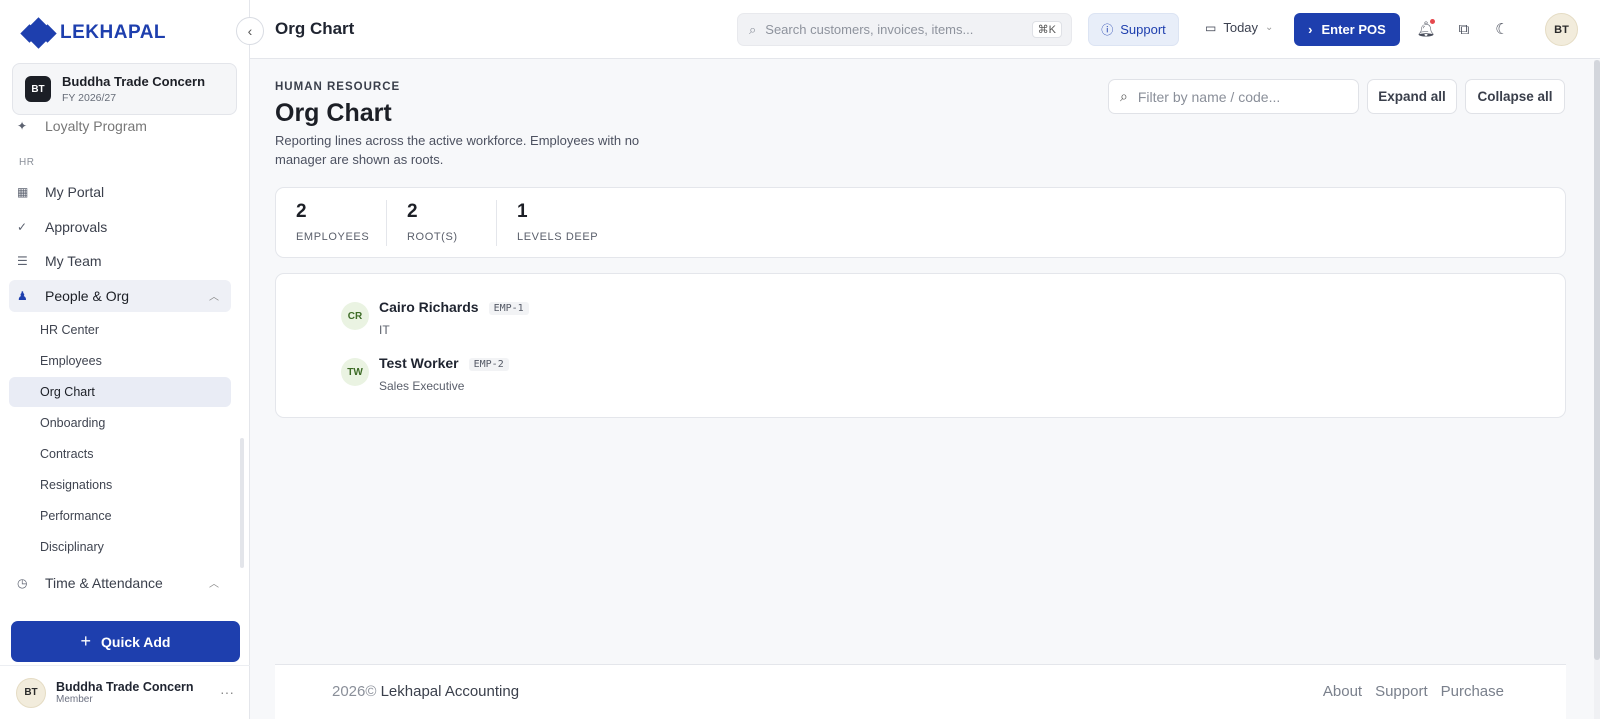 The height and width of the screenshot is (719, 1600). Describe the element at coordinates (227, 692) in the screenshot. I see `more-icon: ···` at that location.